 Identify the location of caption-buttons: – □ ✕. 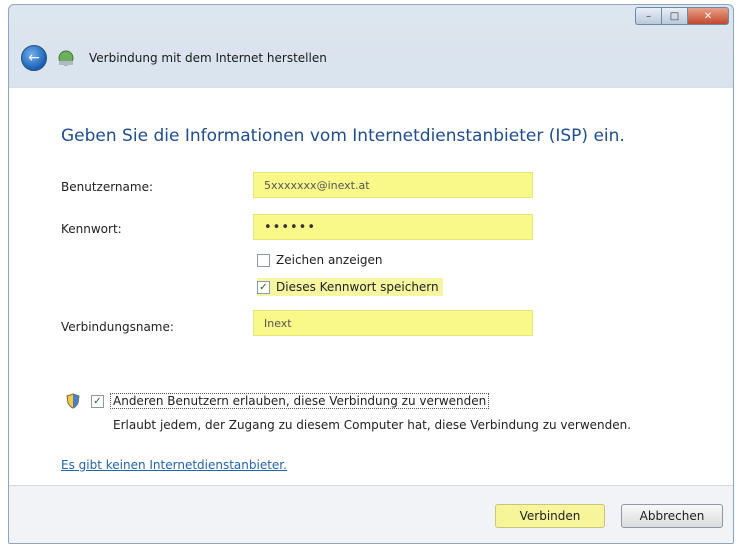
(682, 16).